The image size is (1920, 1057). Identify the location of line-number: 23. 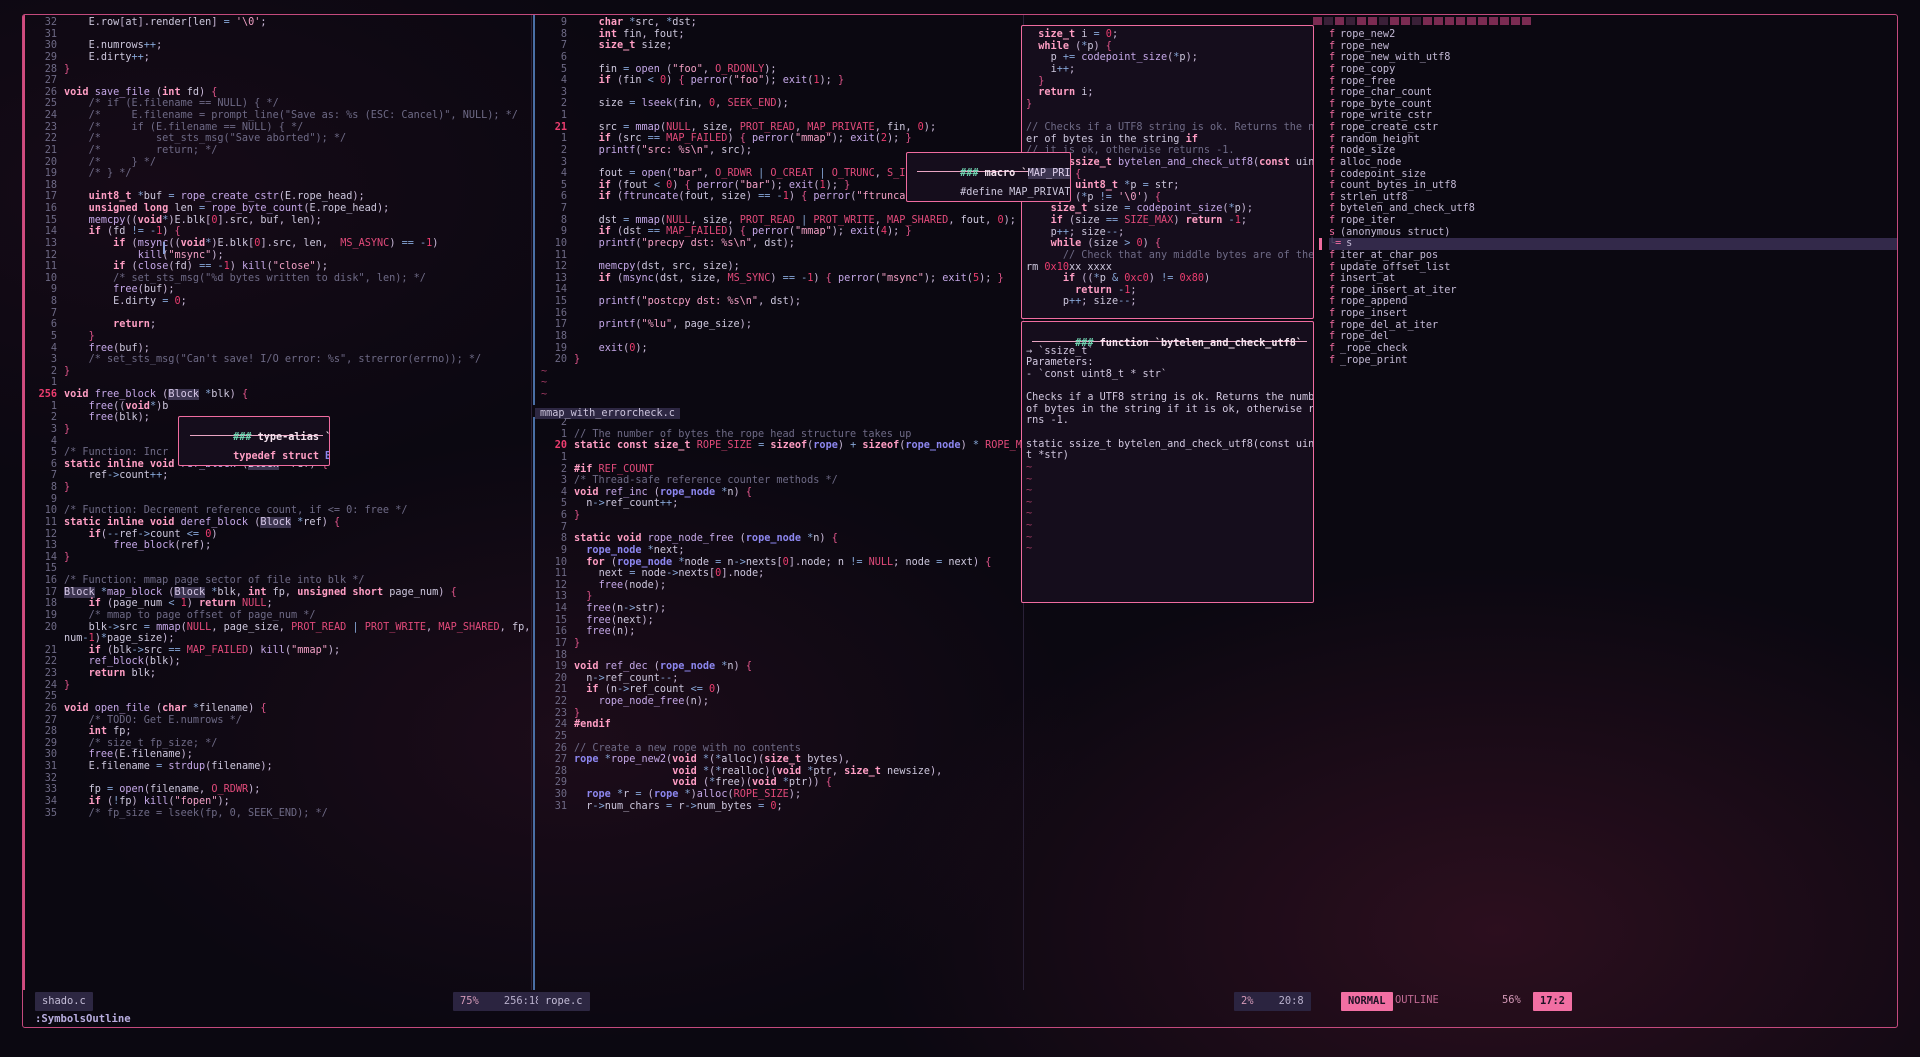
(50, 673).